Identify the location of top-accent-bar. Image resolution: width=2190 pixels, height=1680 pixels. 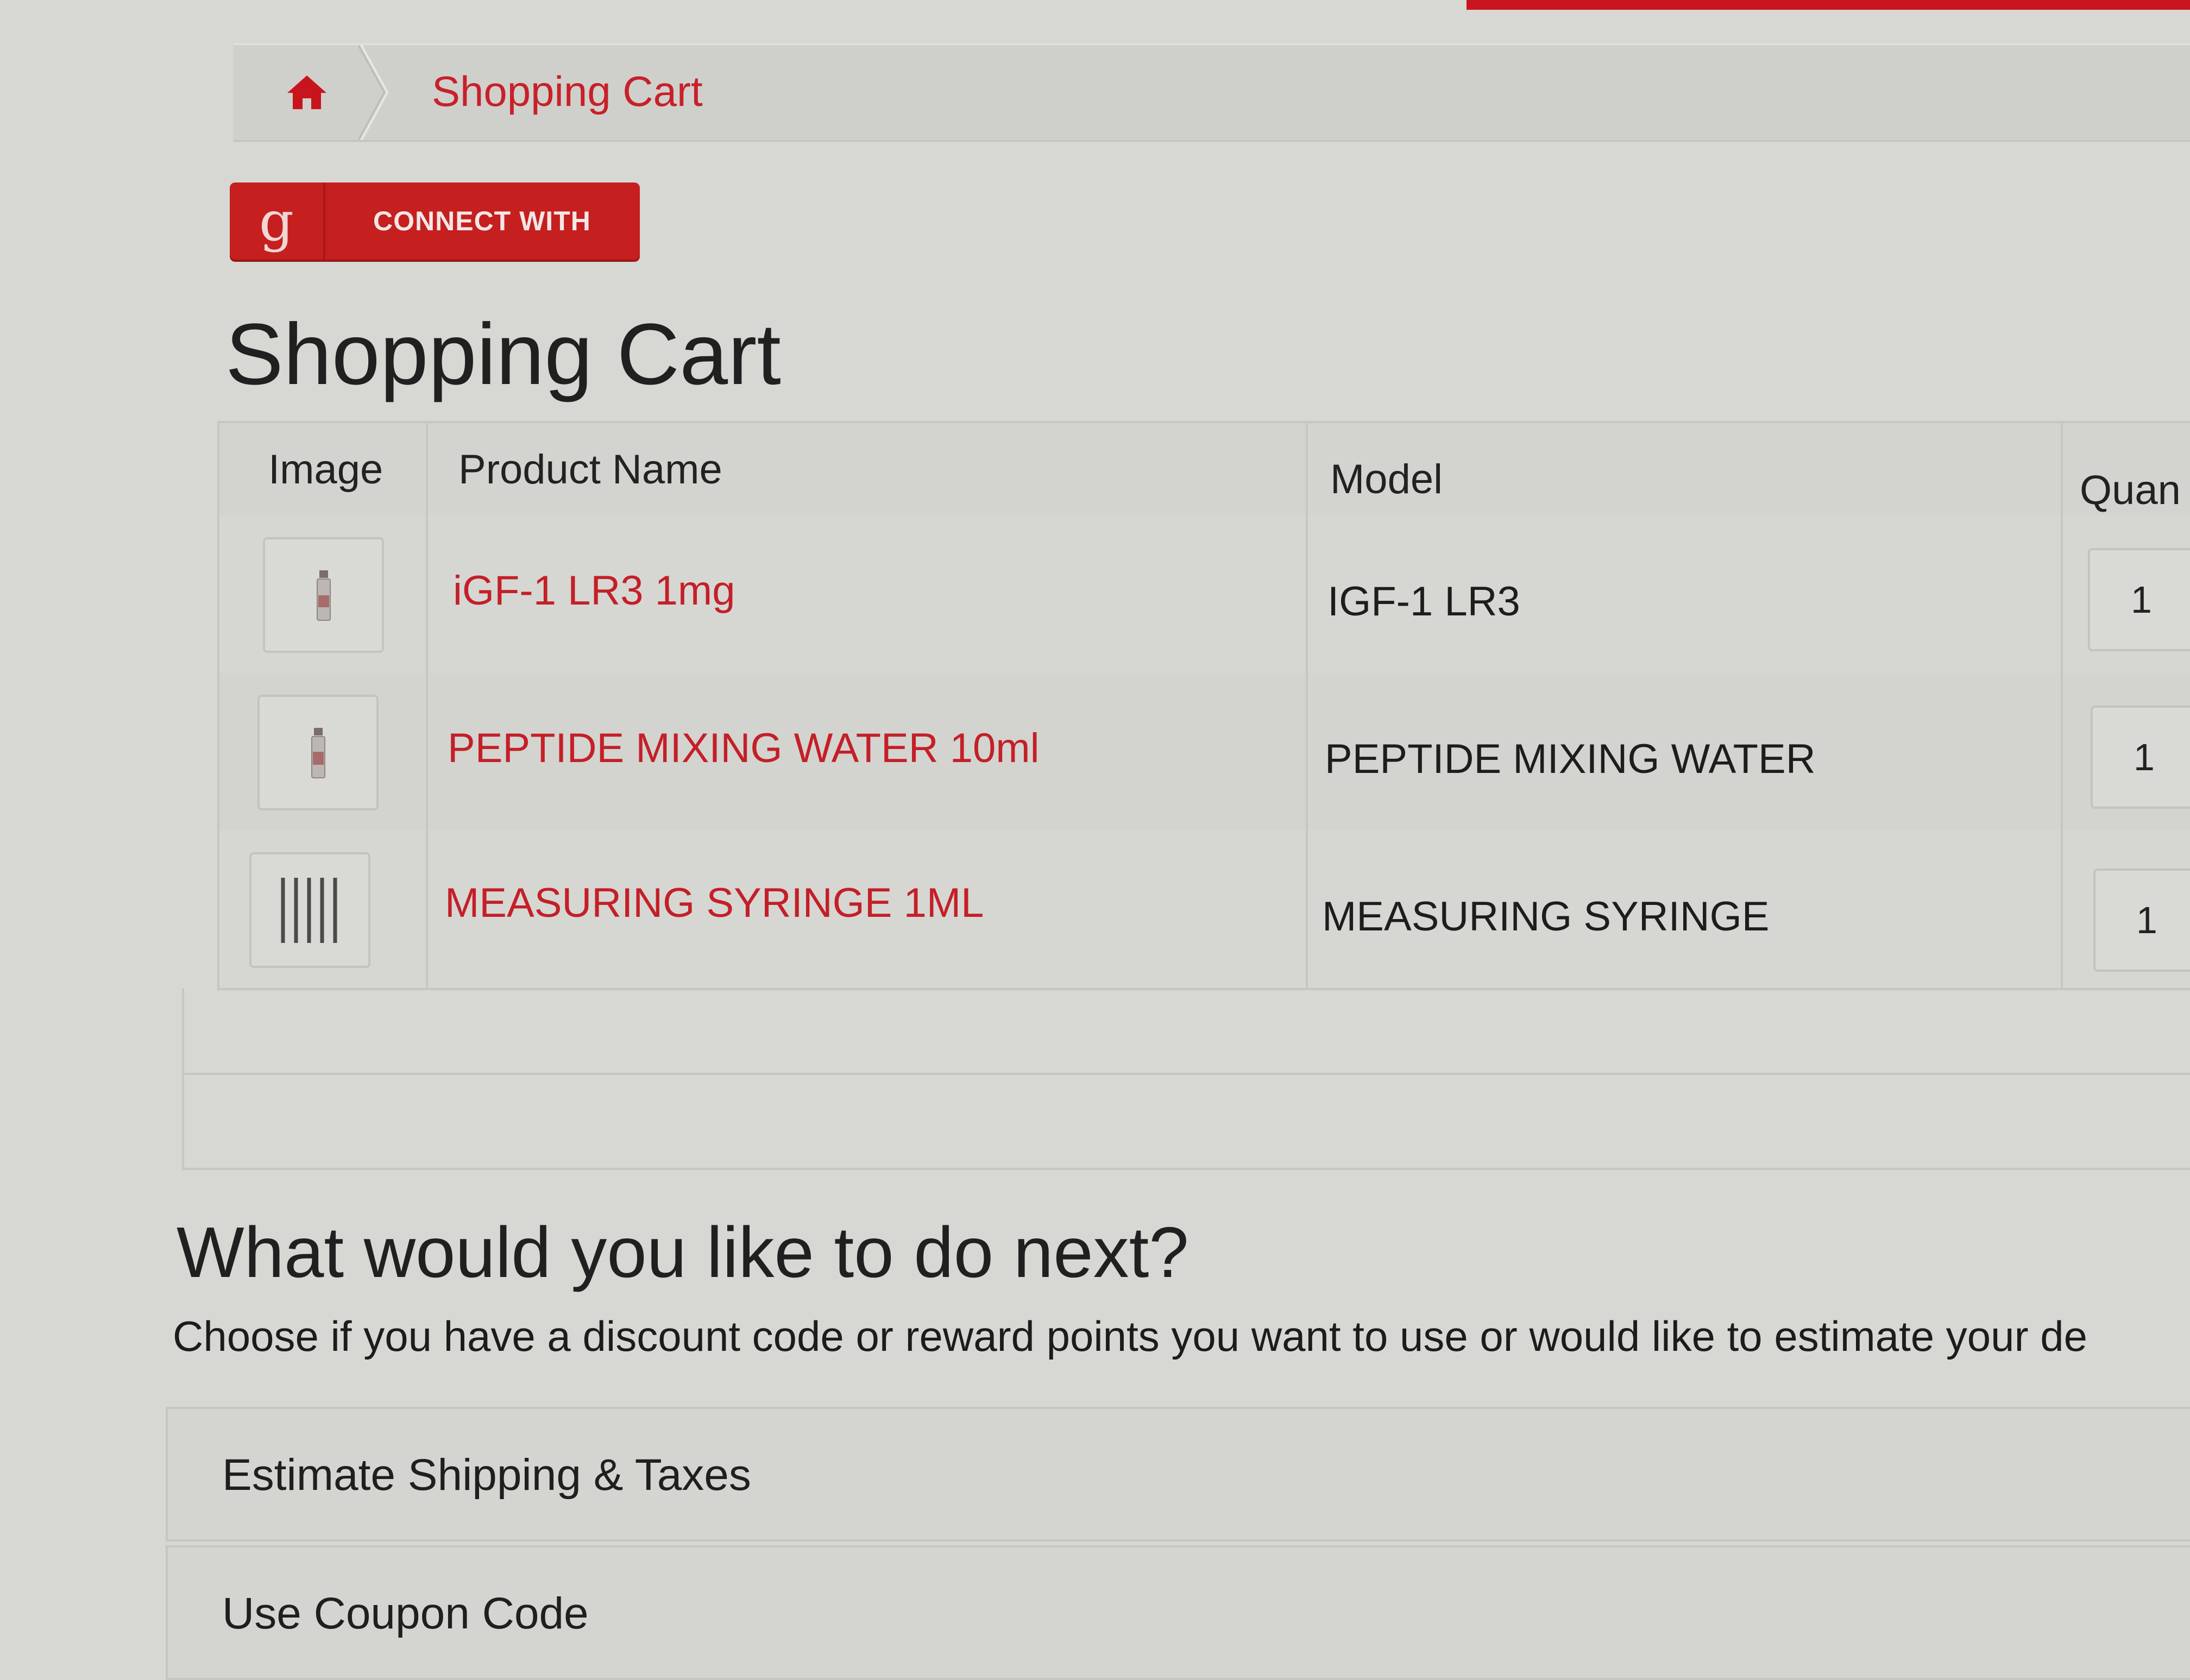
(1828, 5).